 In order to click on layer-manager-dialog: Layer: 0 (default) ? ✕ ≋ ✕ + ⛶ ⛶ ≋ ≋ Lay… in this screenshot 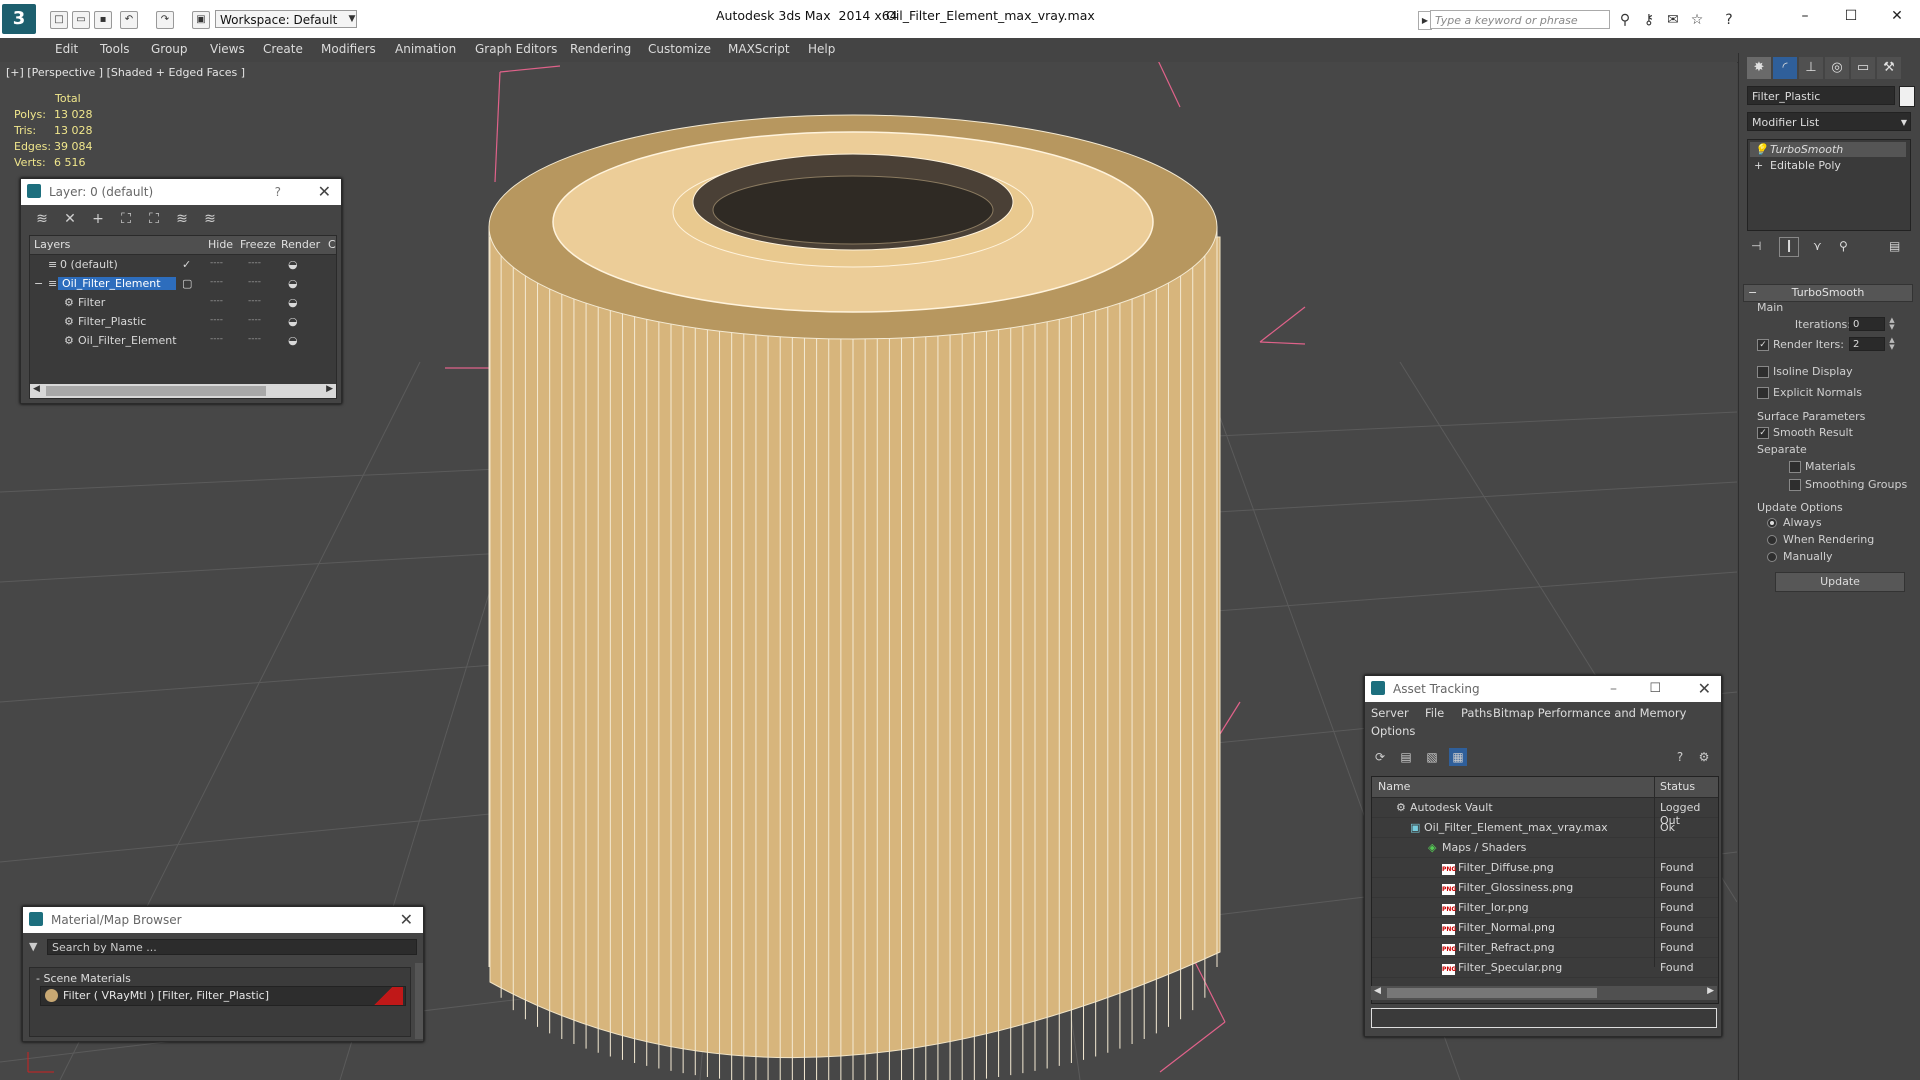, I will do `click(181, 291)`.